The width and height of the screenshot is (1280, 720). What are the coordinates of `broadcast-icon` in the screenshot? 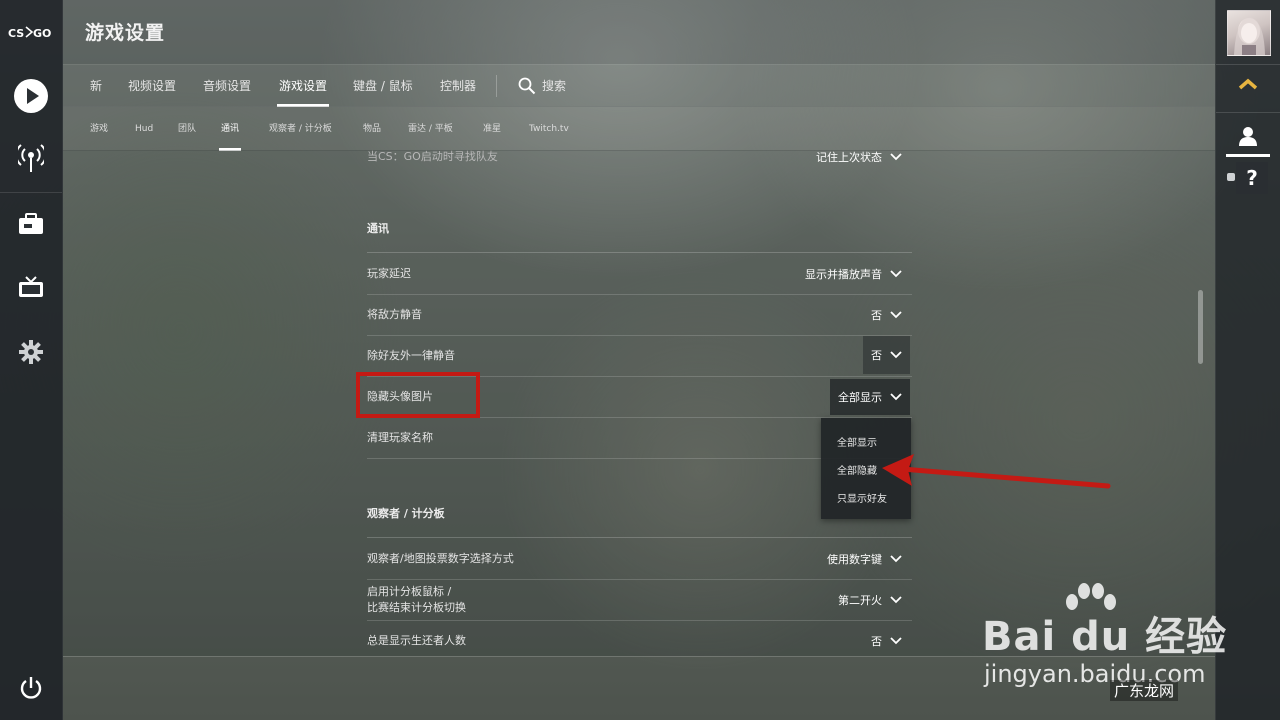 It's located at (31, 158).